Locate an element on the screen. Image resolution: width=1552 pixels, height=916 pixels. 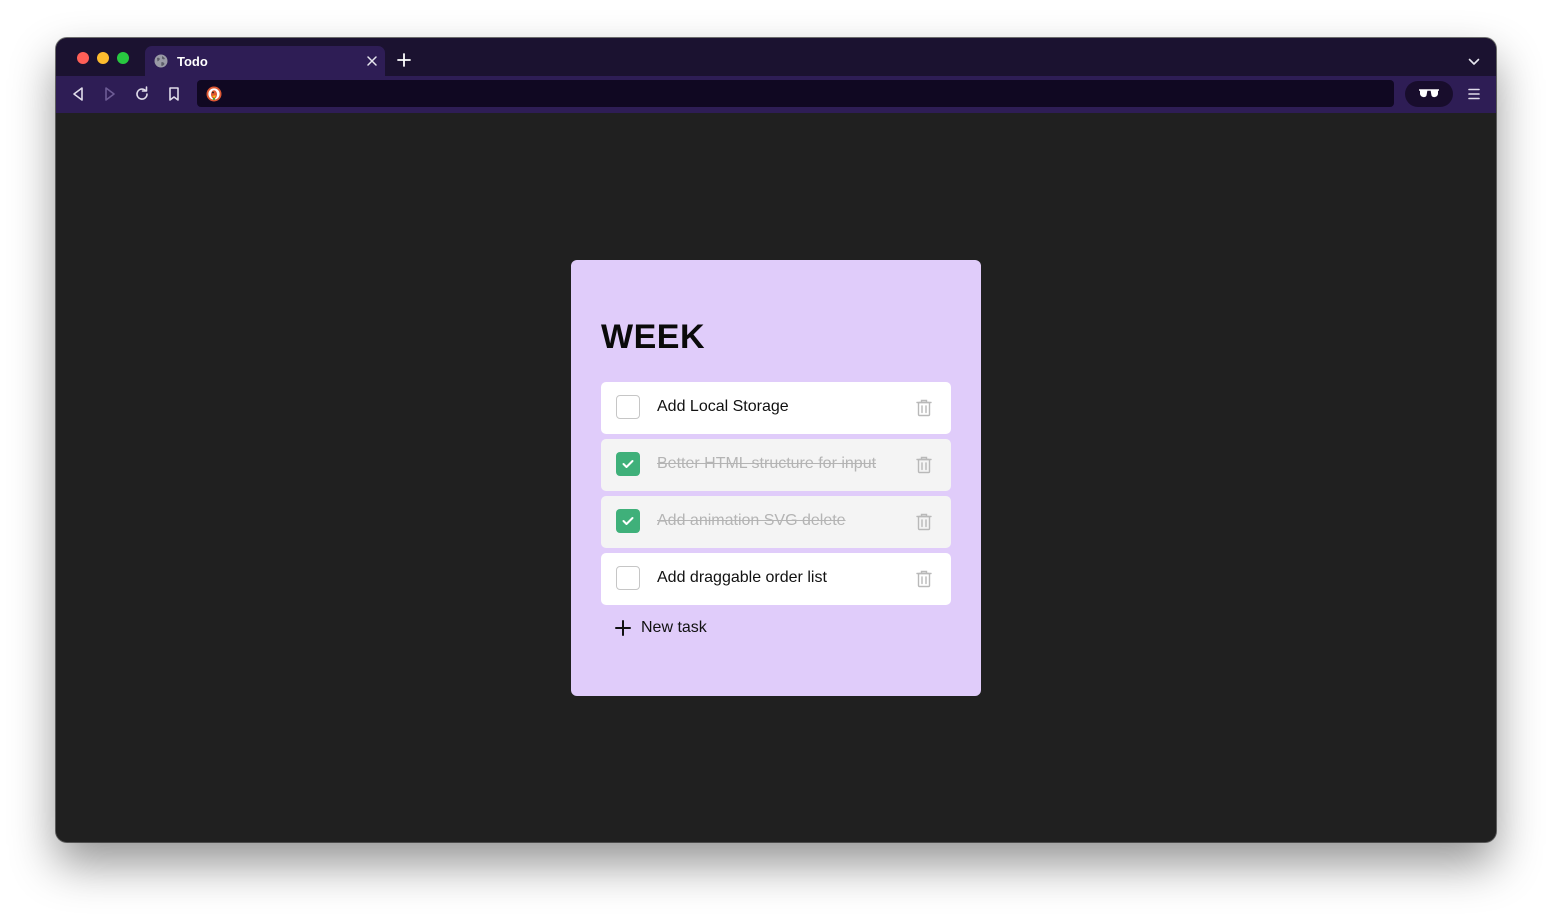
task-item: Add Local Storage is located at coordinates (776, 408).